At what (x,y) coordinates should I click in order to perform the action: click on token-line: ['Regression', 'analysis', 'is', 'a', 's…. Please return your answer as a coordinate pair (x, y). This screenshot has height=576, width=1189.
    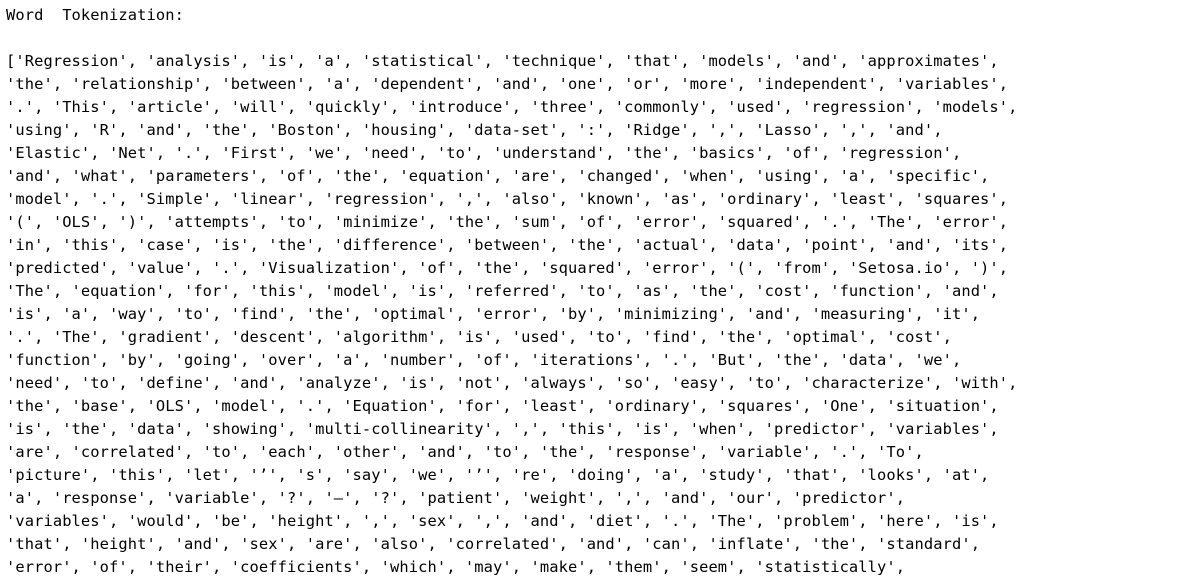
    Looking at the image, I should click on (502, 61).